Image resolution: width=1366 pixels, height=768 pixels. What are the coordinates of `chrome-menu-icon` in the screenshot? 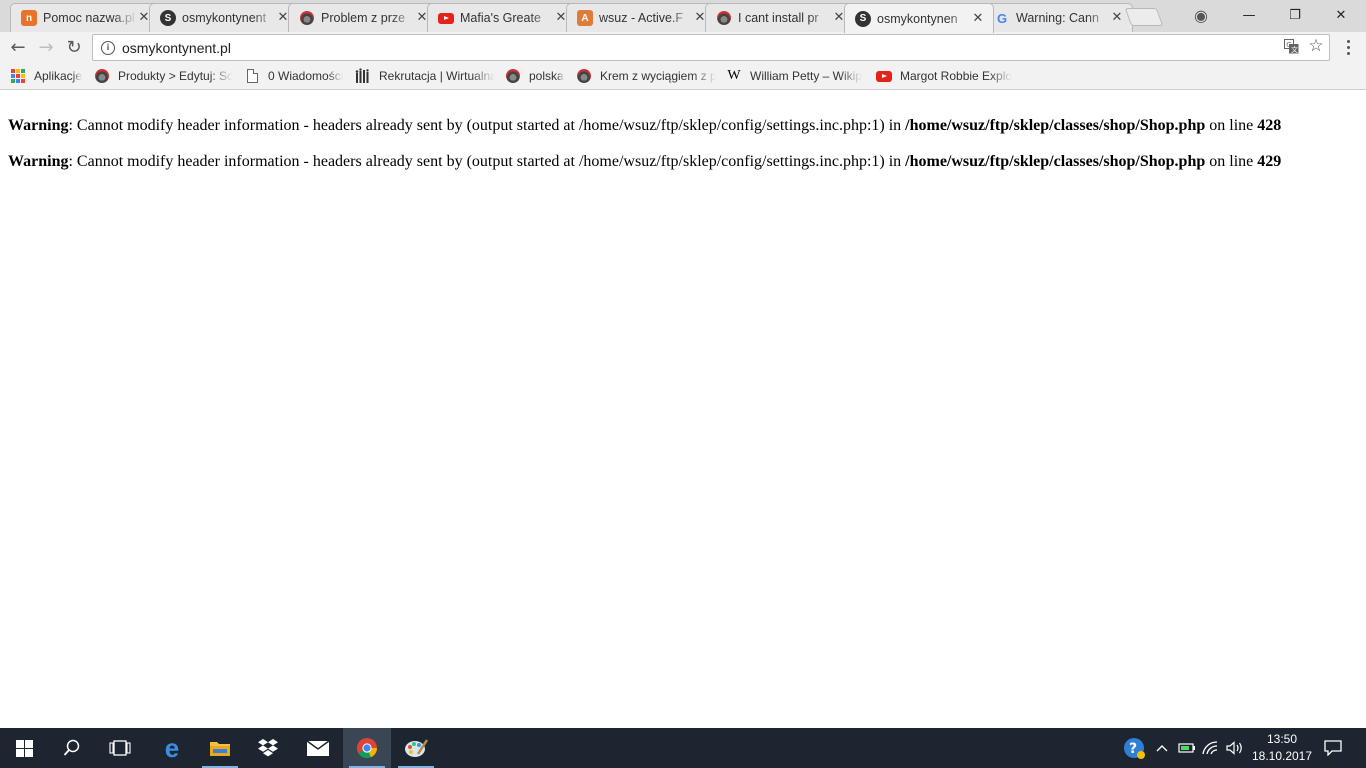 It's located at (1348, 47).